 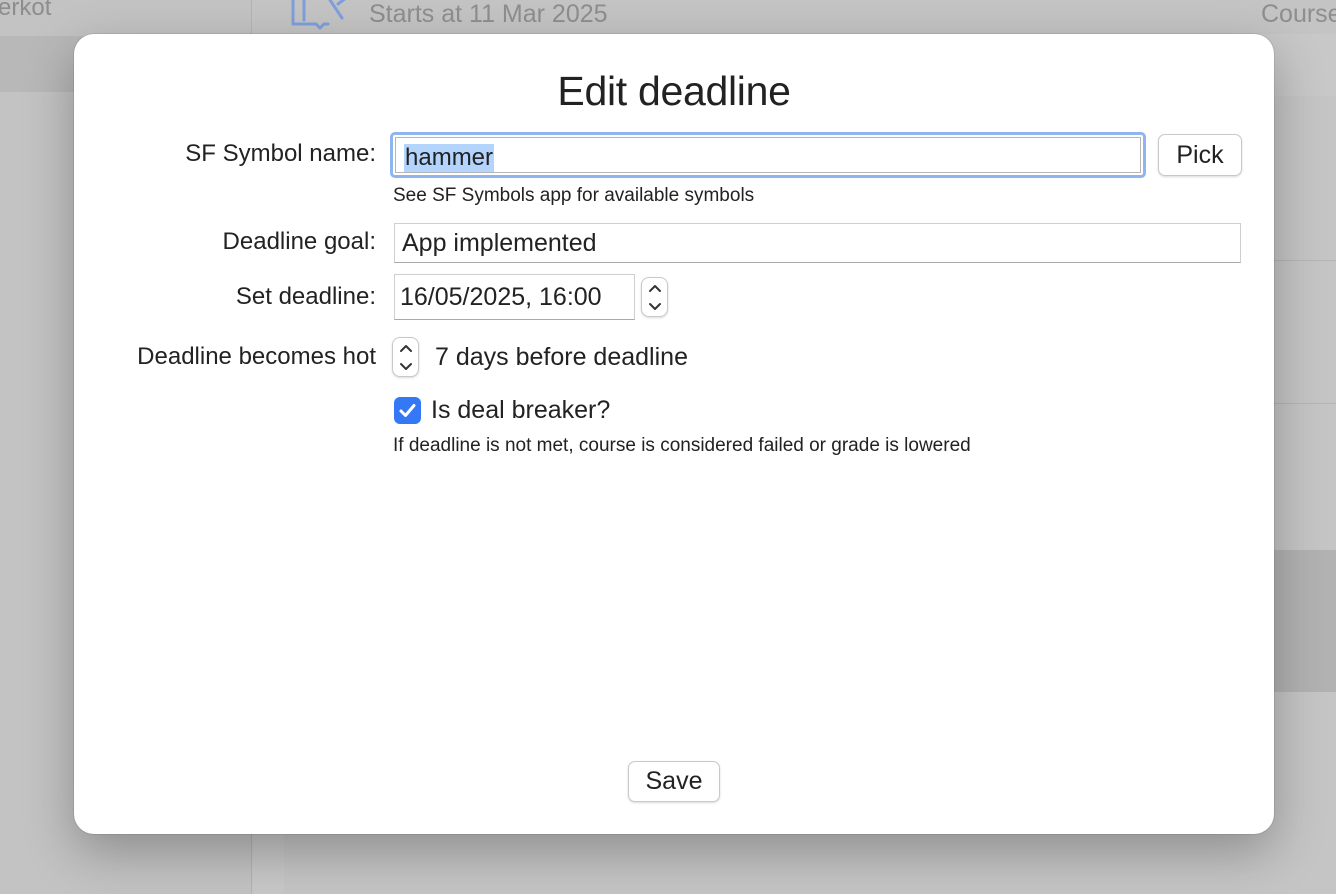 What do you see at coordinates (1305, 621) in the screenshot?
I see `background-selected-block` at bounding box center [1305, 621].